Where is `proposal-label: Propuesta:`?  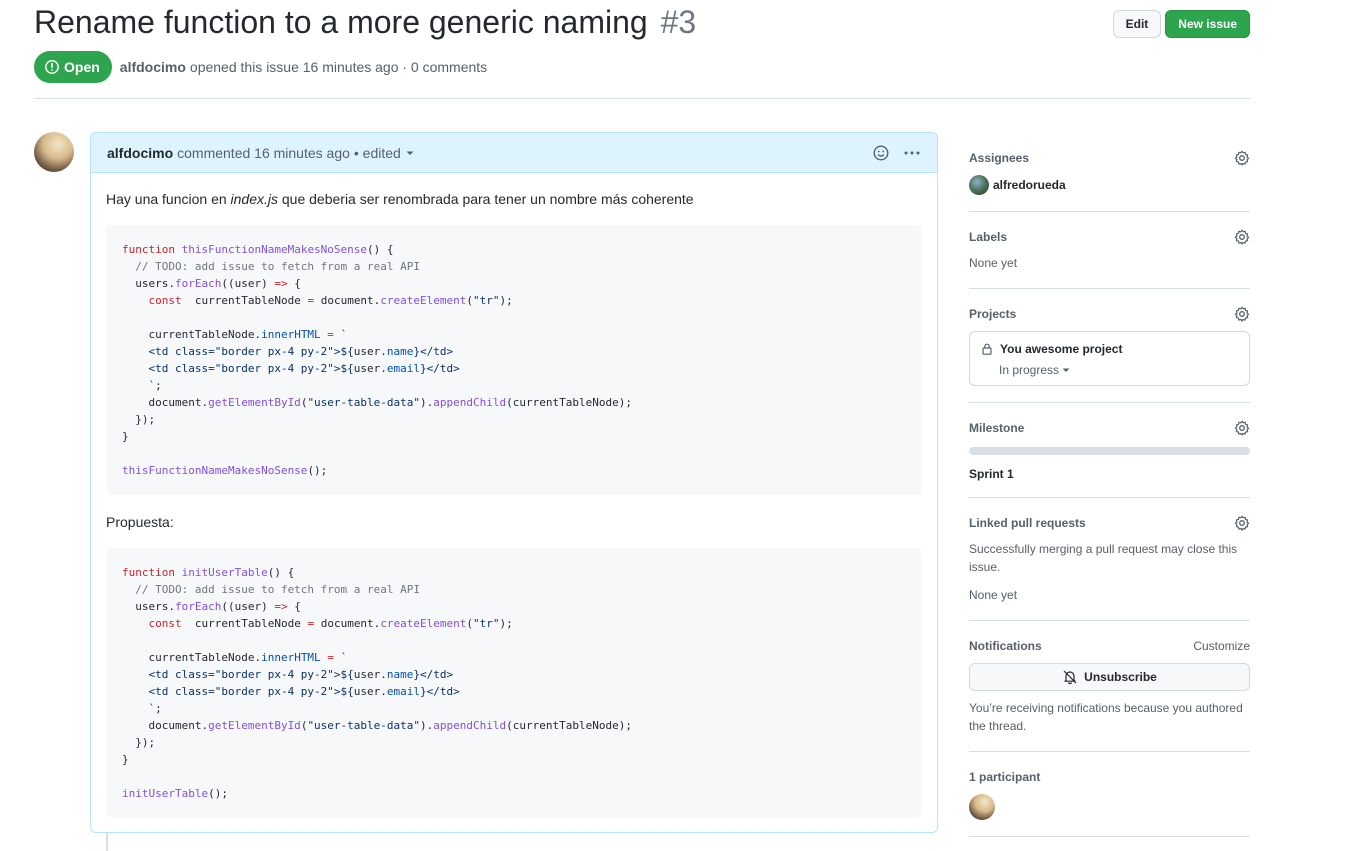 proposal-label: Propuesta: is located at coordinates (140, 522).